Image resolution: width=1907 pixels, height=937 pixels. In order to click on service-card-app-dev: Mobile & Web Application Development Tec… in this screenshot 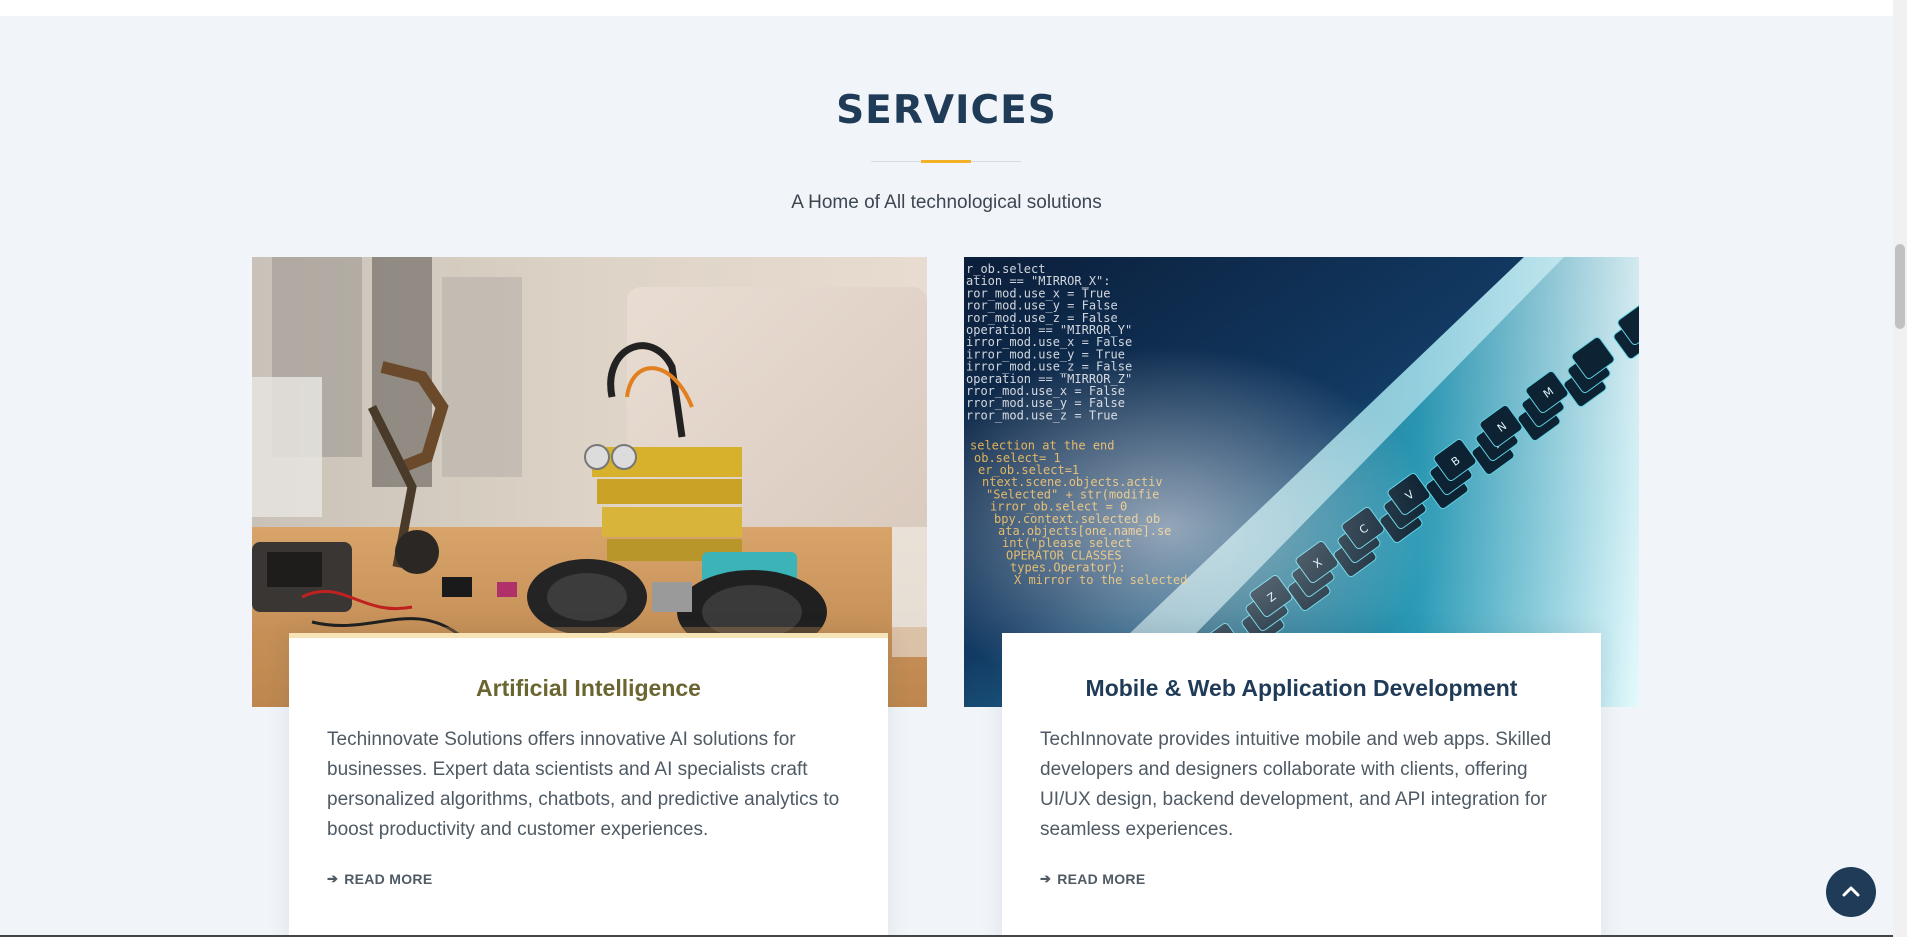, I will do `click(1301, 785)`.